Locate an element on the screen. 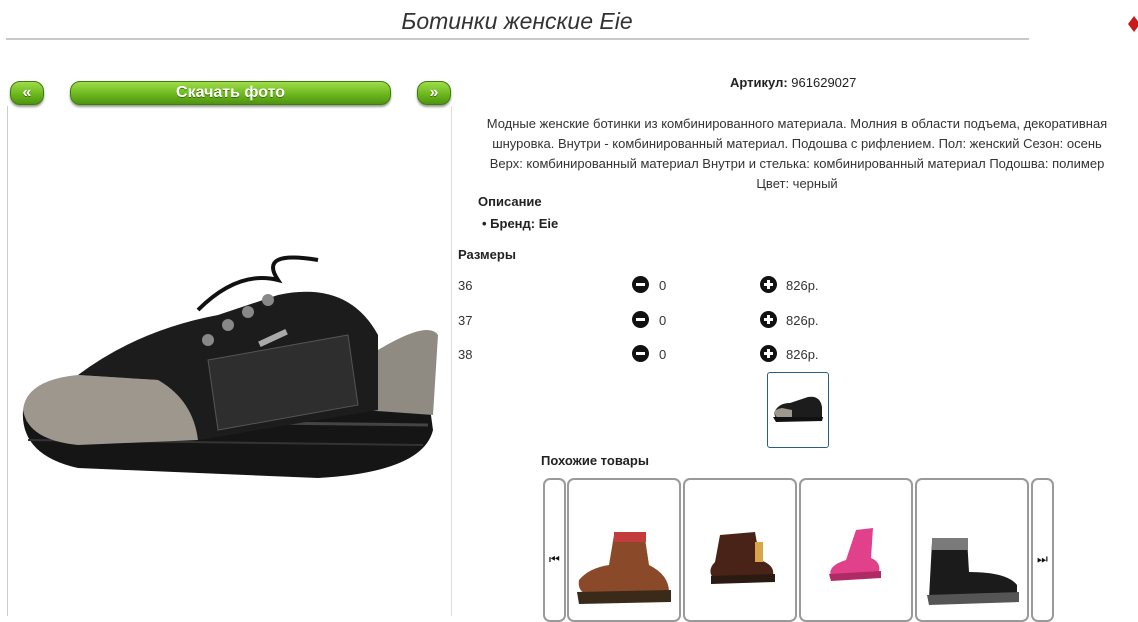  skip-next-icon: ⏭ is located at coordinates (1042, 559).